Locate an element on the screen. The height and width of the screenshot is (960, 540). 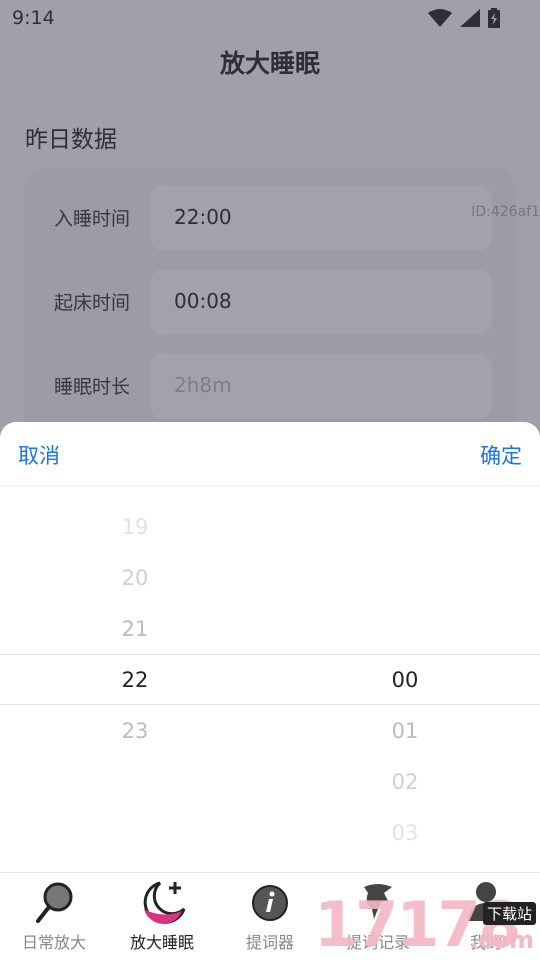
tab-daily-magnify: 日常放大 is located at coordinates (54, 916).